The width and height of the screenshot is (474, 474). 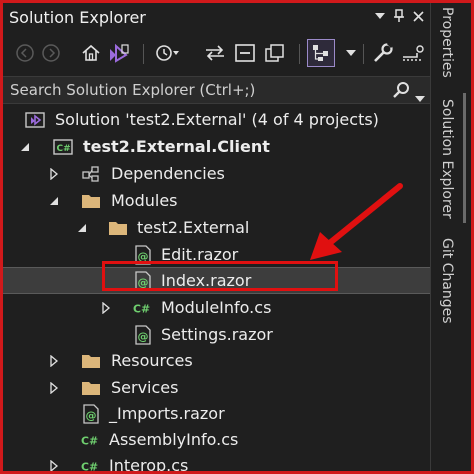 I want to click on tab-solution-explorer: Solution Explorer, so click(x=447, y=159).